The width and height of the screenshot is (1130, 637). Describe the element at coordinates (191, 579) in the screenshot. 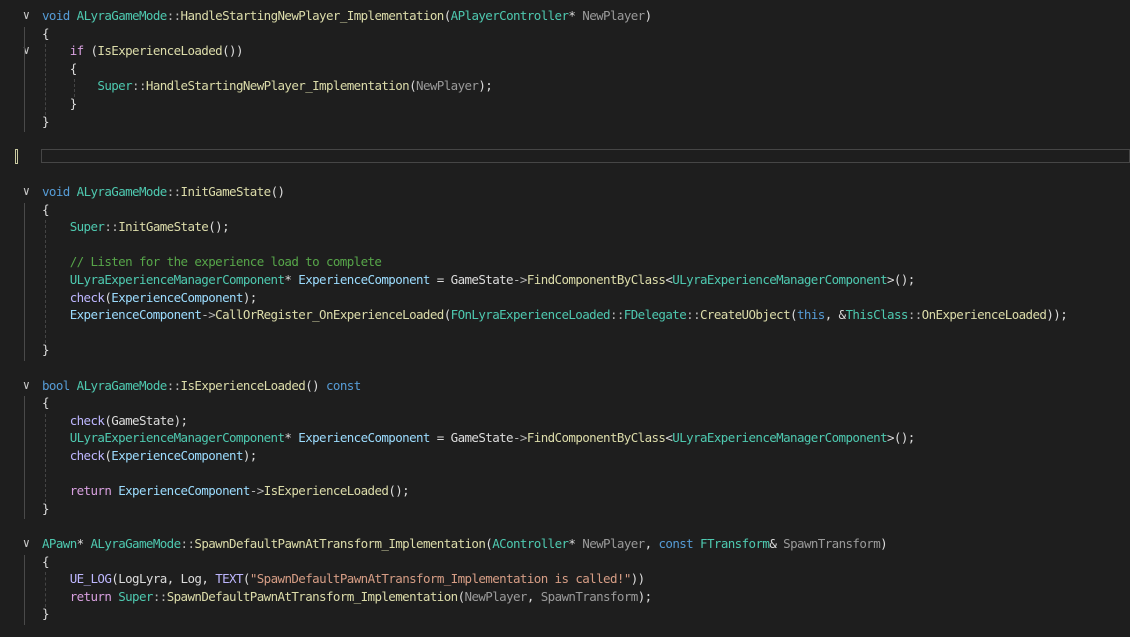

I see `code-token: Log` at that location.